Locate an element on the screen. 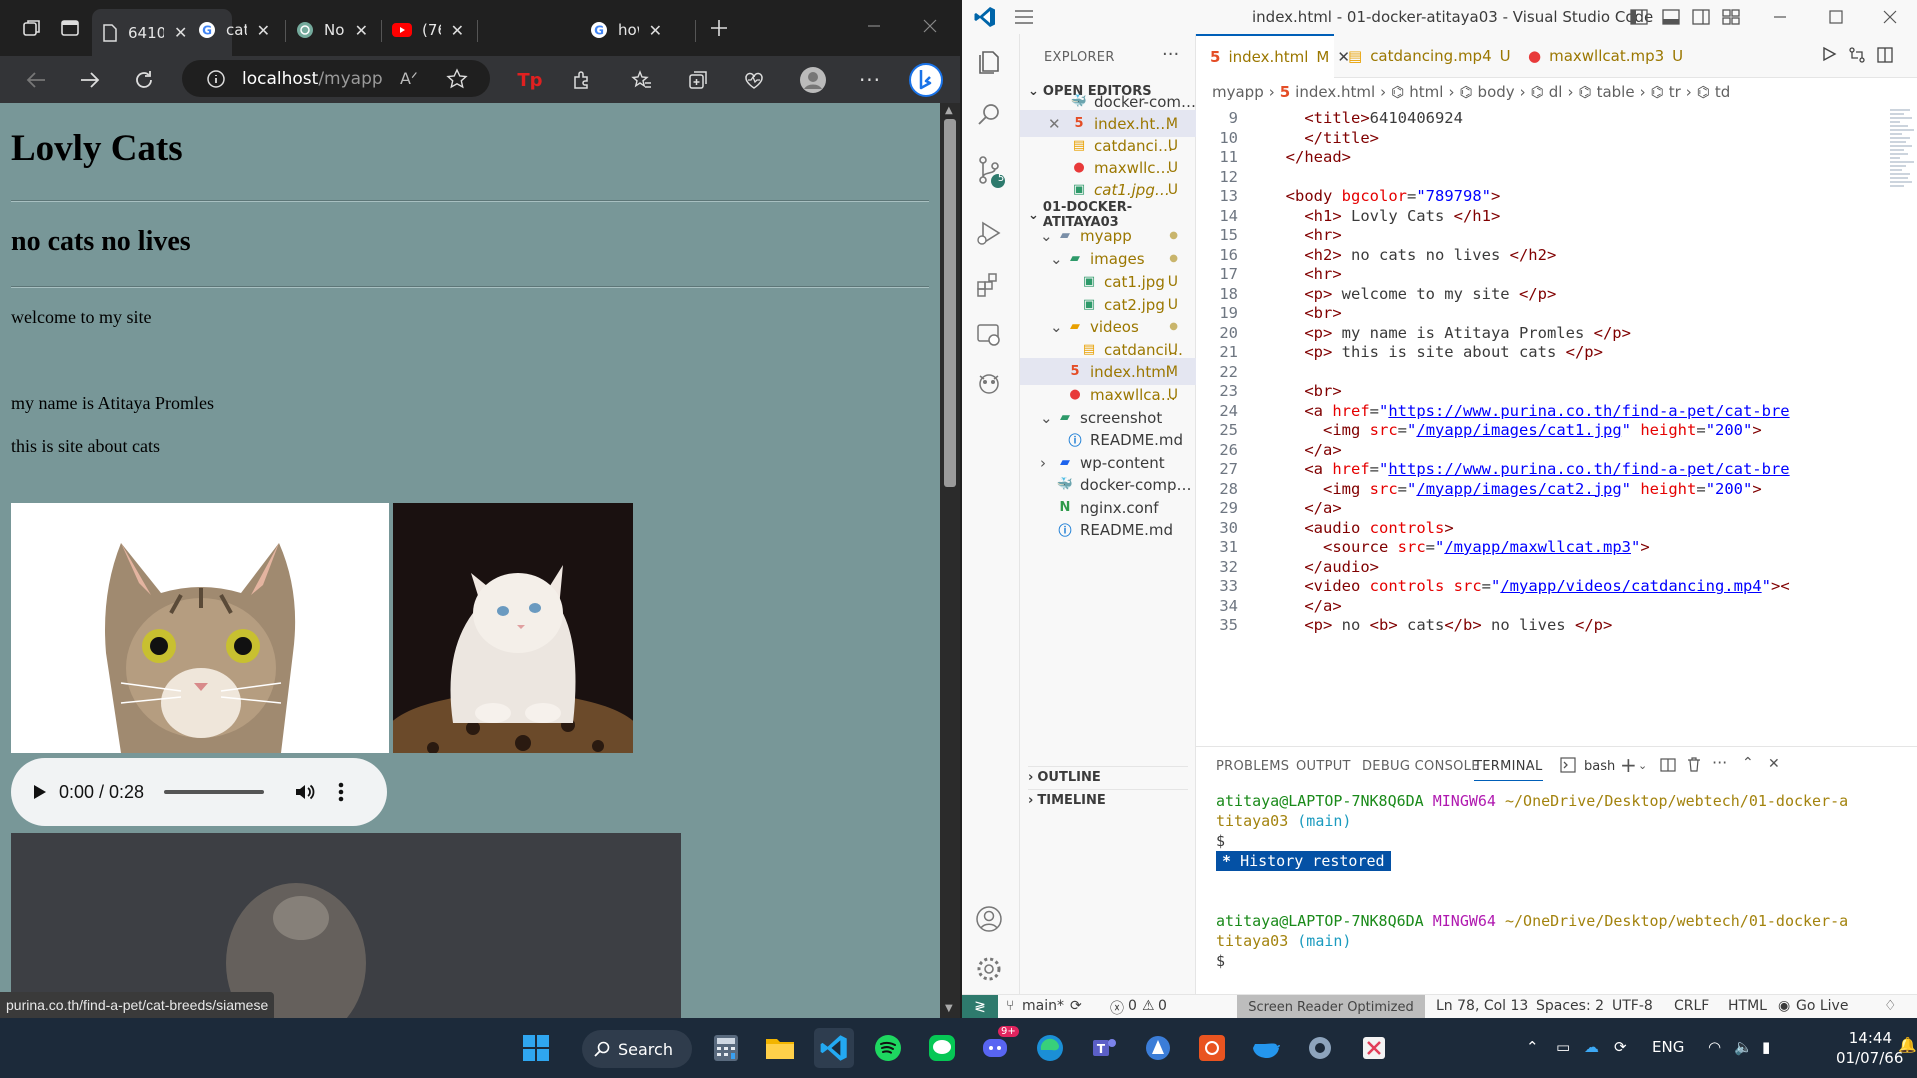  remote-explorer-icon is located at coordinates (991, 337).